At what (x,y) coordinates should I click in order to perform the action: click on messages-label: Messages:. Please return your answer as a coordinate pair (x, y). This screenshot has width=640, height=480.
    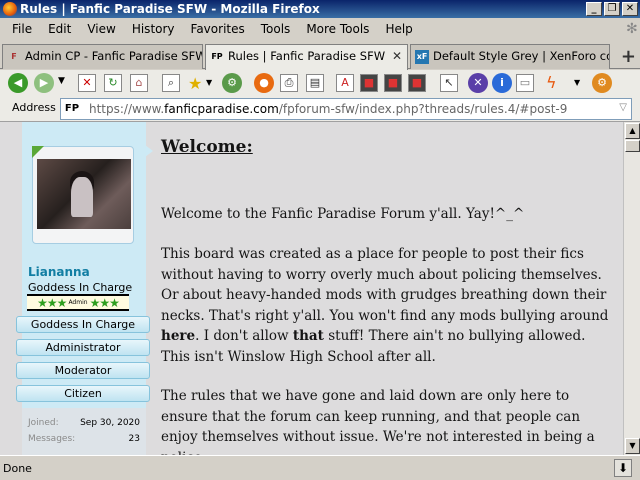
    Looking at the image, I should click on (52, 439).